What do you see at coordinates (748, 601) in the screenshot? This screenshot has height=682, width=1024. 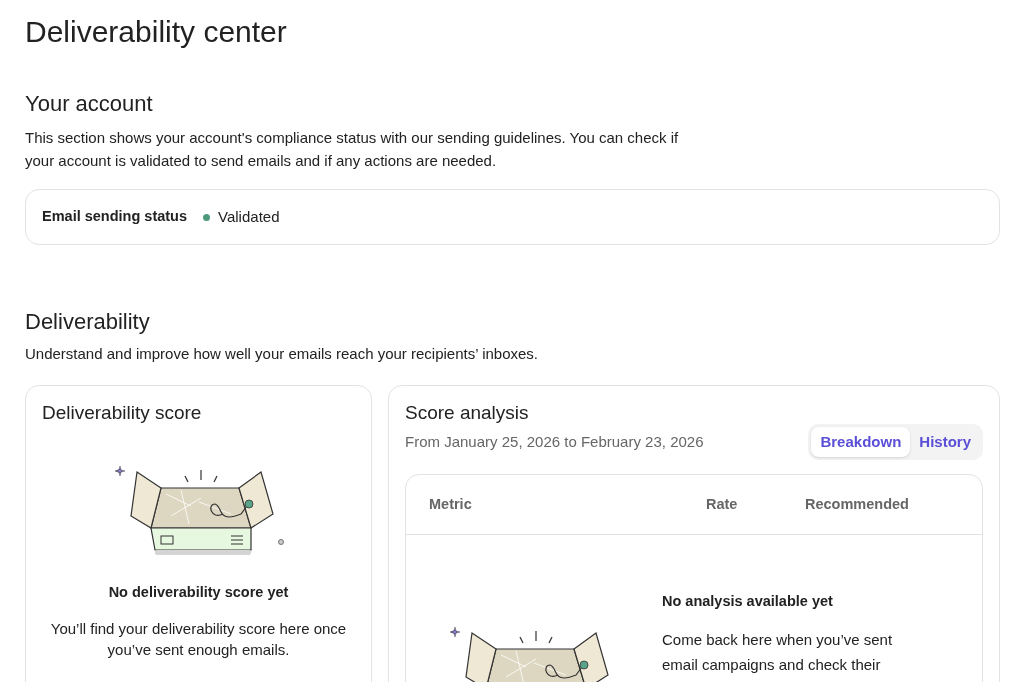 I see `empty-state-title: No analysis available yet` at bounding box center [748, 601].